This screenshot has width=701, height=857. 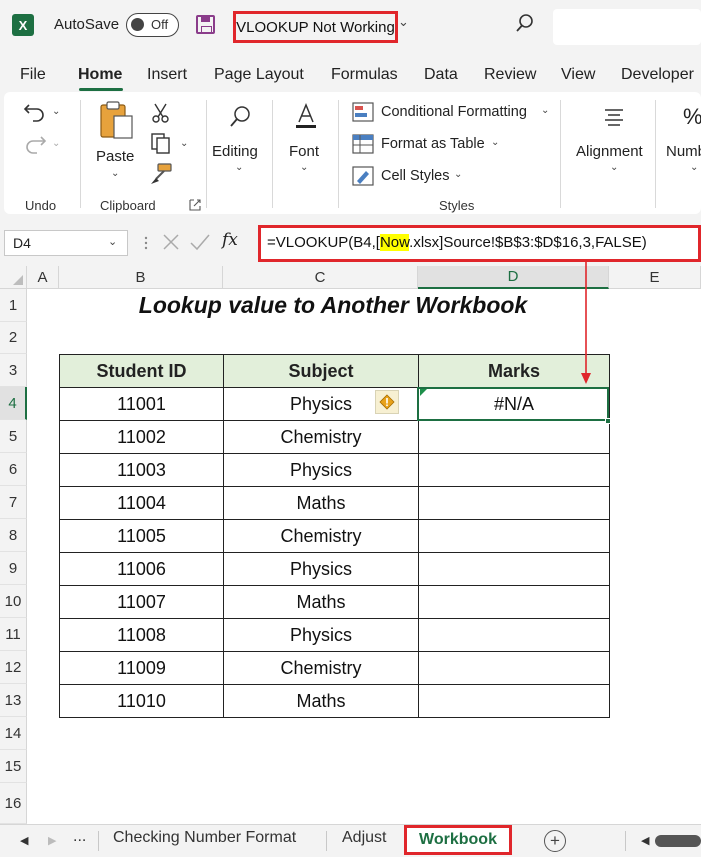 I want to click on format-as-table-label: Format as Table, so click(x=433, y=144).